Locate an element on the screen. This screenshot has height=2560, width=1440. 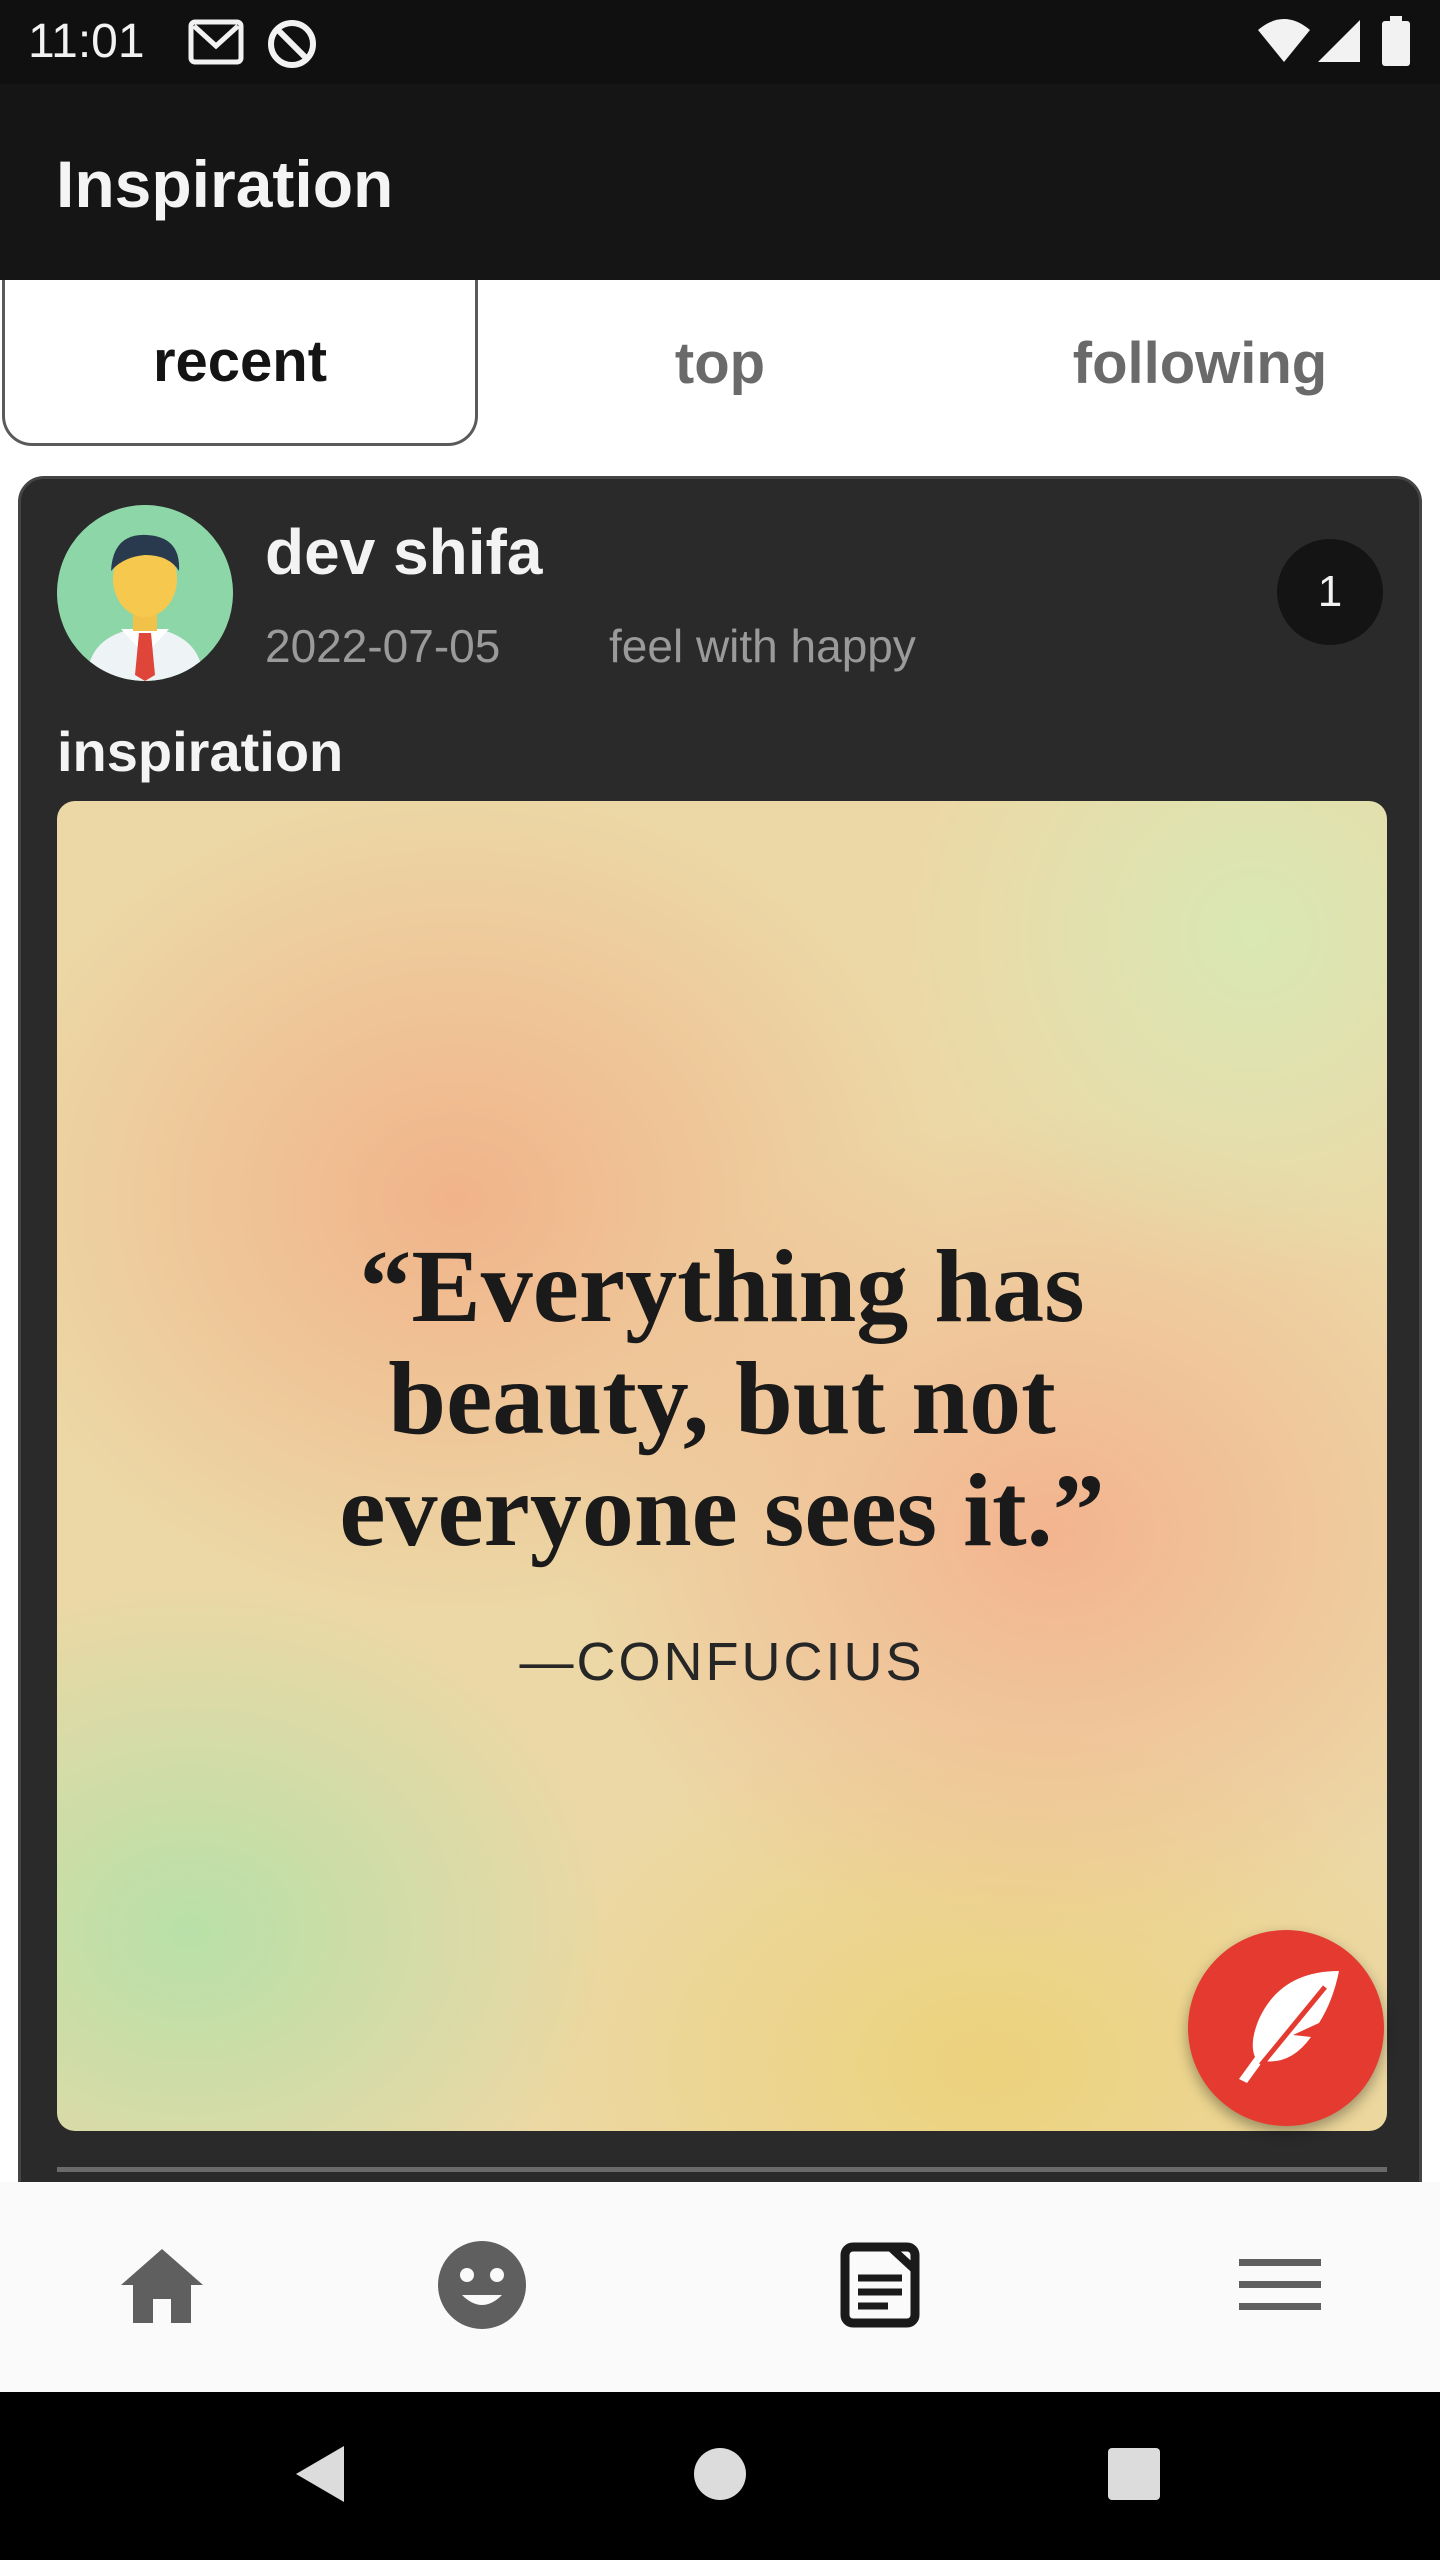
system-nav-bar is located at coordinates (720, 2476).